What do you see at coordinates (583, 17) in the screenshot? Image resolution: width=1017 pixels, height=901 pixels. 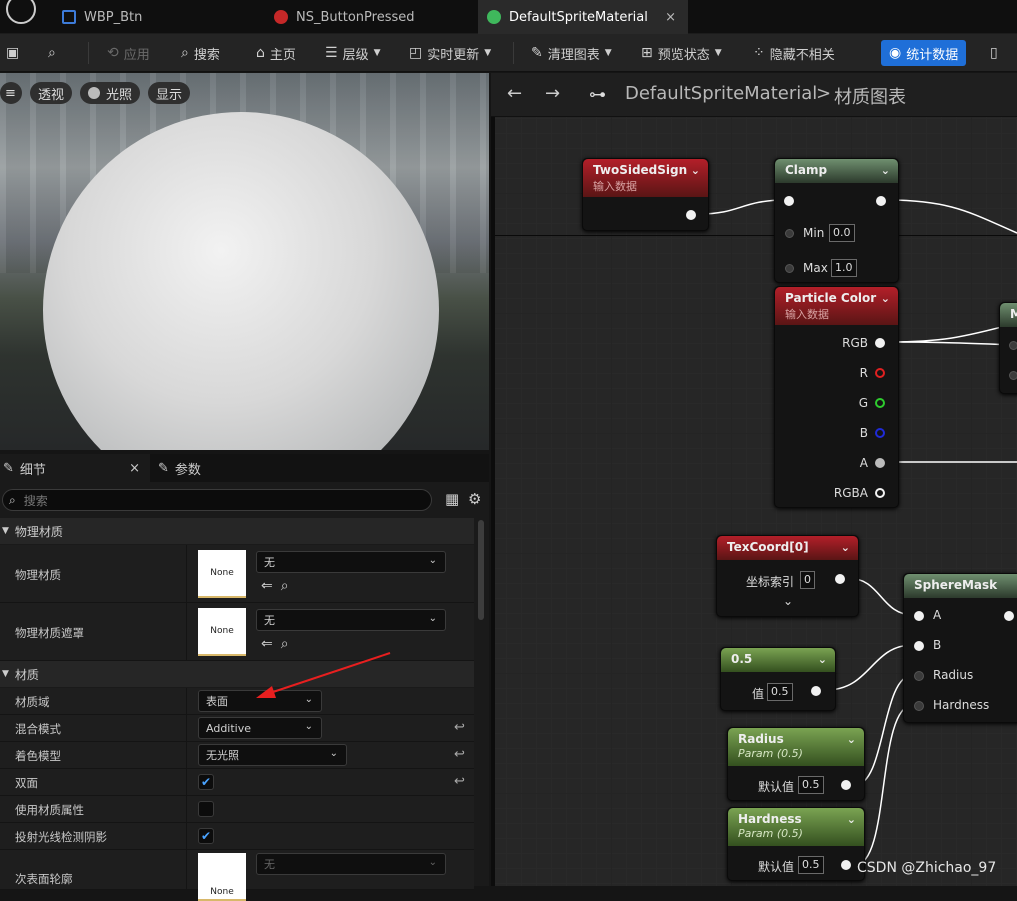 I see `tab-default-sprite-material: DefaultSpriteMaterial ×` at bounding box center [583, 17].